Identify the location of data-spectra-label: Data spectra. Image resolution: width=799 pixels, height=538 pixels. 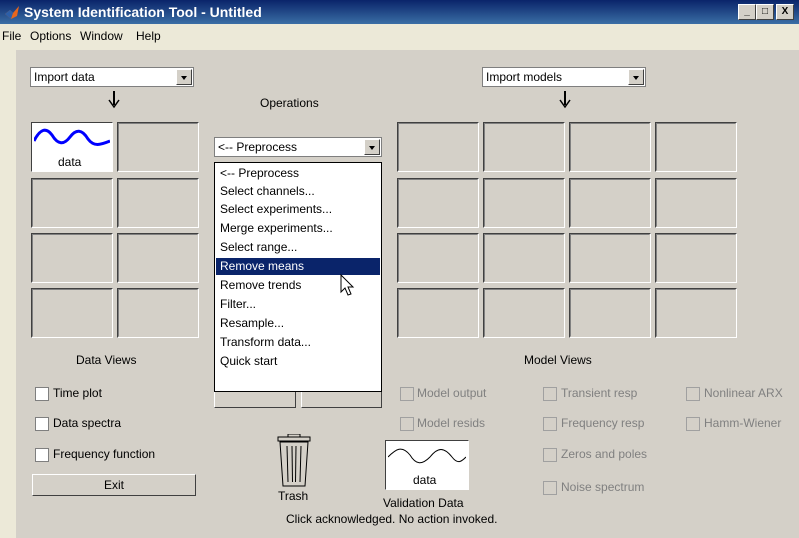
(87, 423).